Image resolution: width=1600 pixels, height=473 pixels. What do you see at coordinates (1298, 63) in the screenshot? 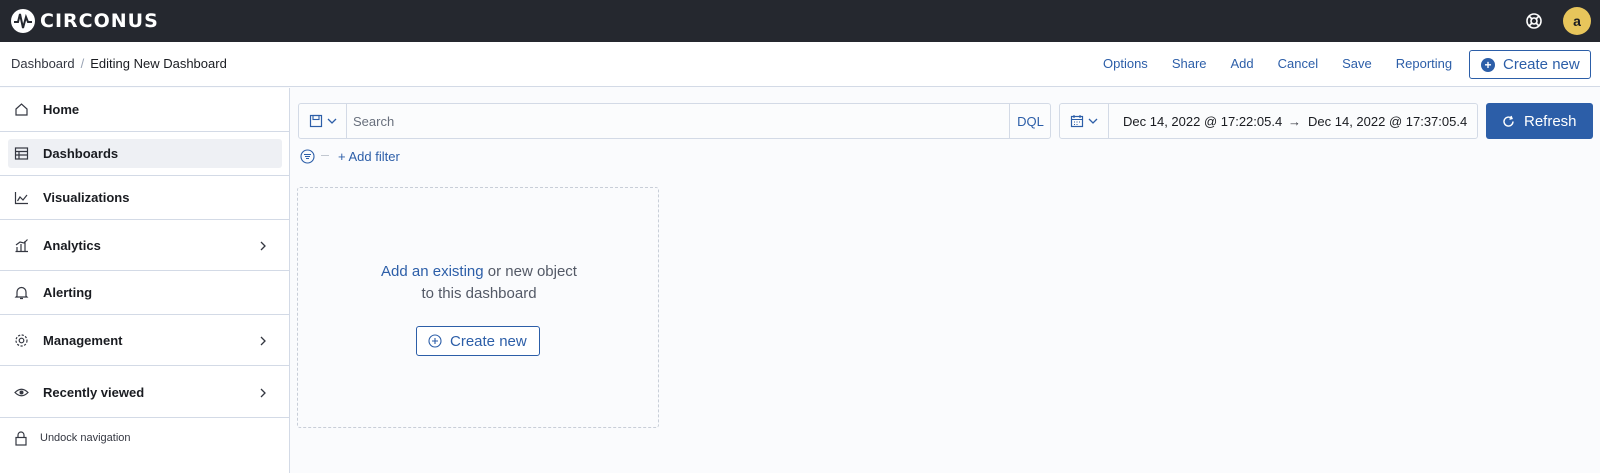
I see `cancel-link: Cancel` at bounding box center [1298, 63].